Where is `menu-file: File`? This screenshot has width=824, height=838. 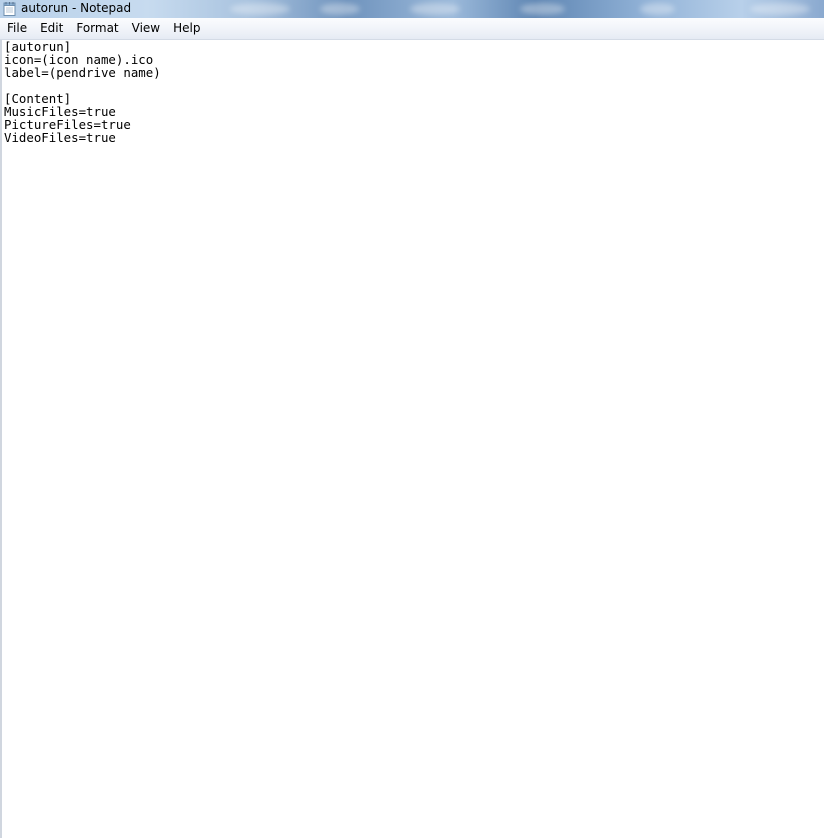 menu-file: File is located at coordinates (17, 28).